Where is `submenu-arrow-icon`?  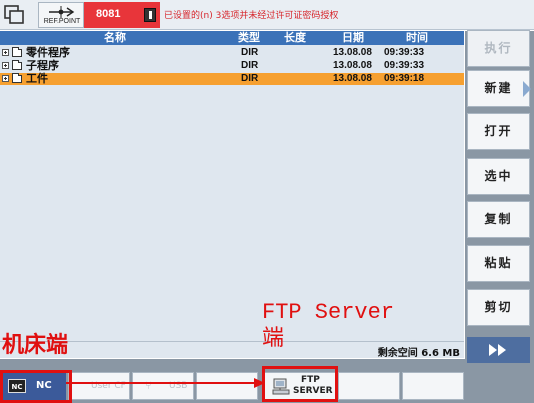 submenu-arrow-icon is located at coordinates (527, 89).